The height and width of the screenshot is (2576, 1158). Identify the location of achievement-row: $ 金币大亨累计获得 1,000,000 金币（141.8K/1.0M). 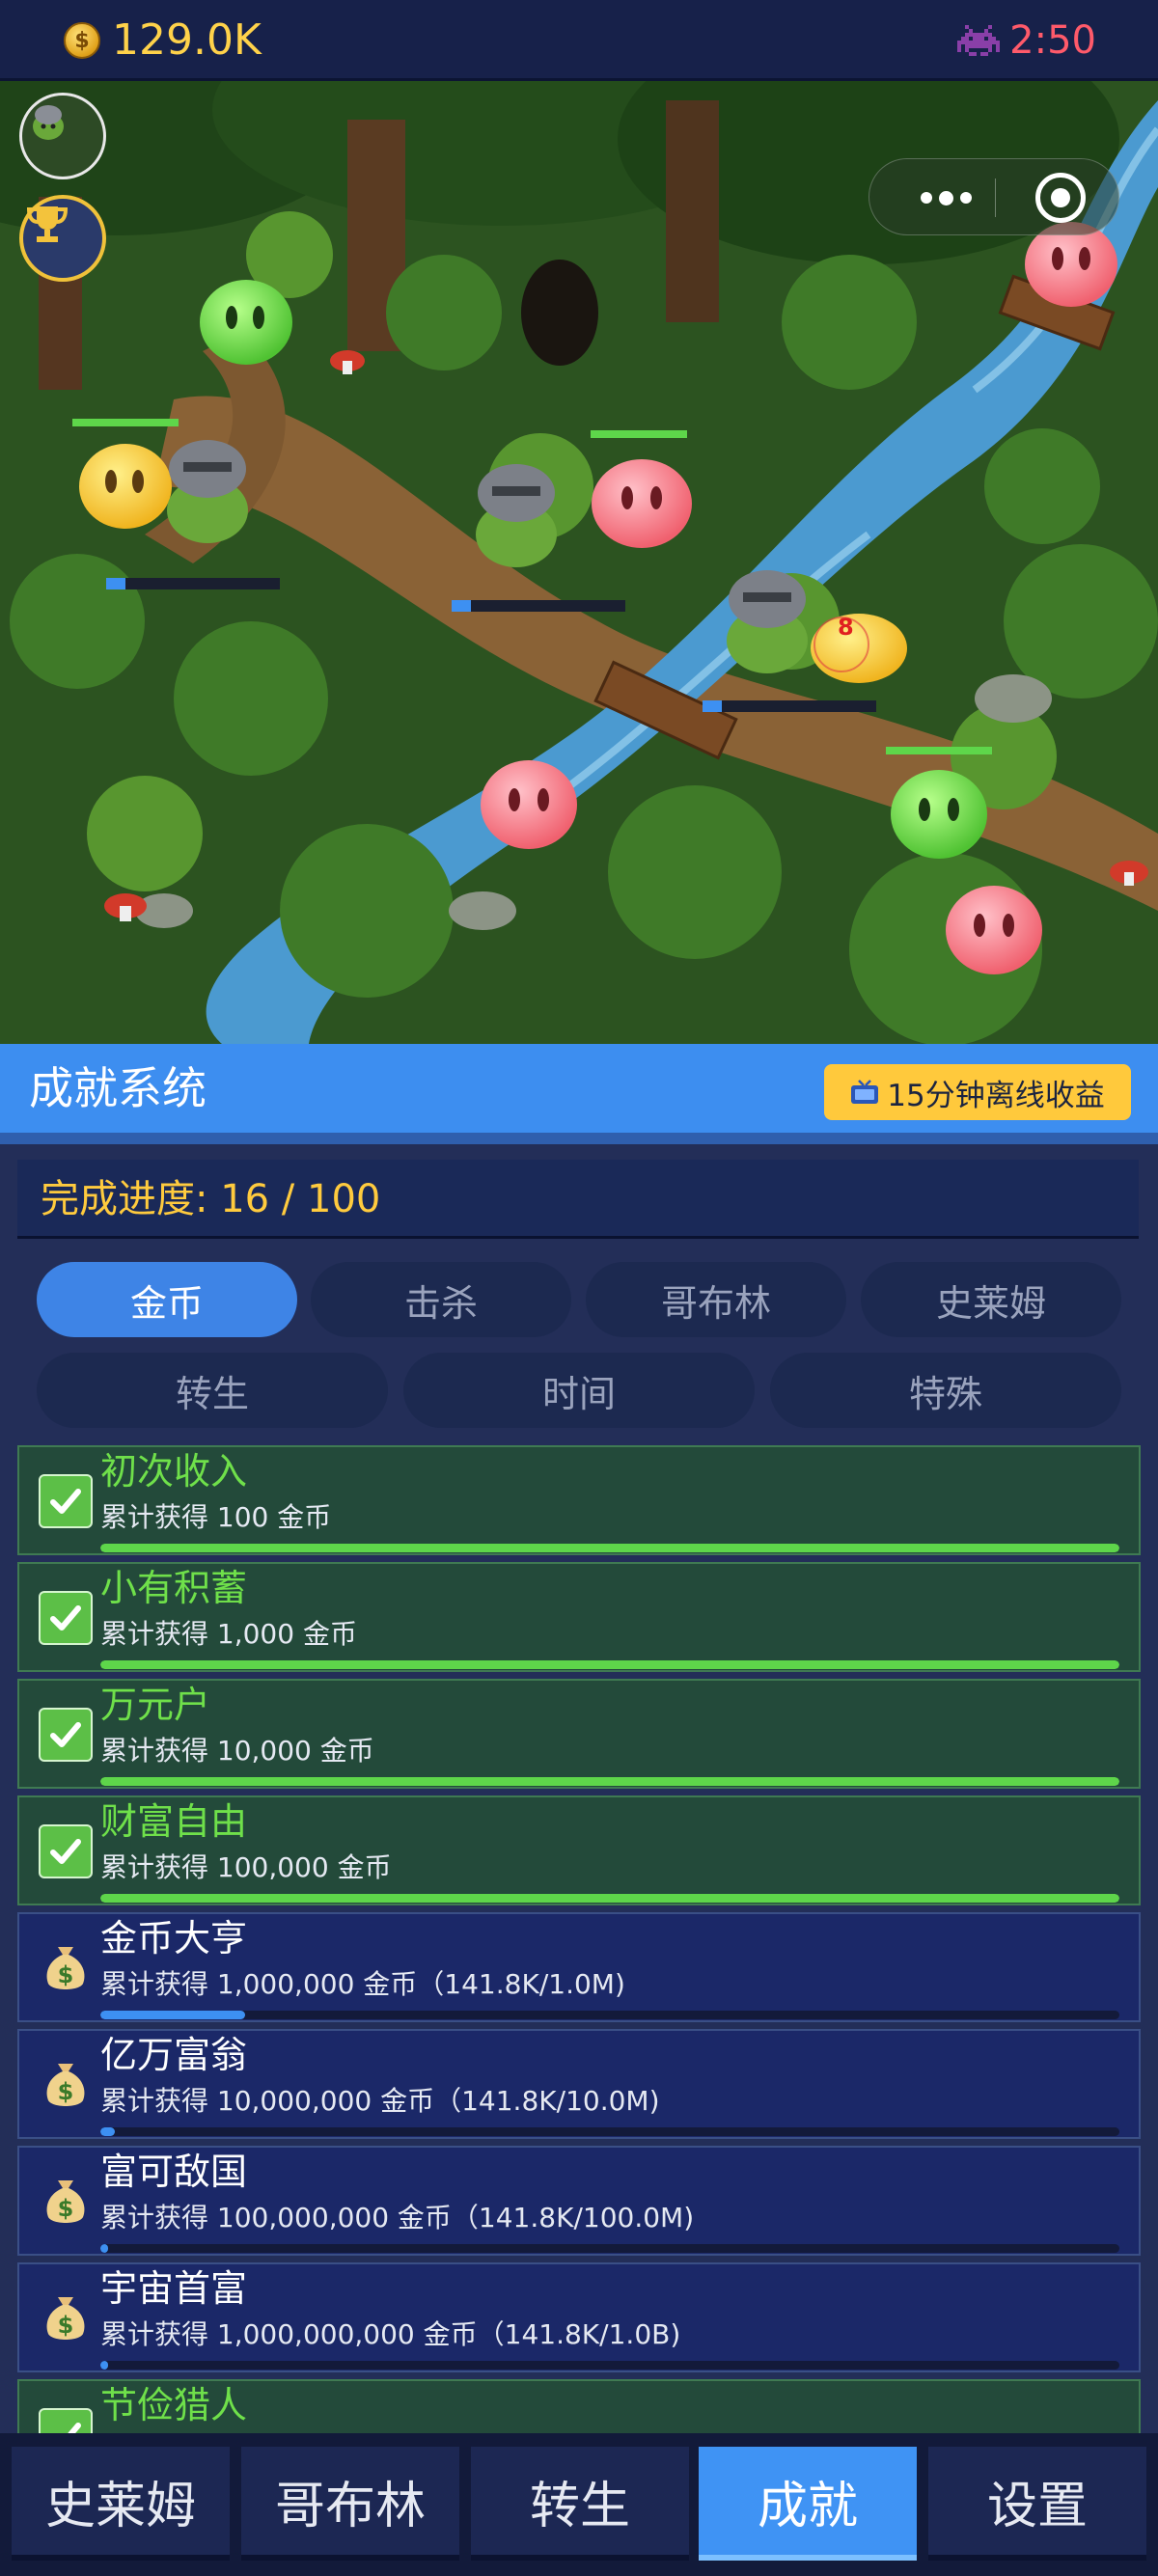
(579, 1967).